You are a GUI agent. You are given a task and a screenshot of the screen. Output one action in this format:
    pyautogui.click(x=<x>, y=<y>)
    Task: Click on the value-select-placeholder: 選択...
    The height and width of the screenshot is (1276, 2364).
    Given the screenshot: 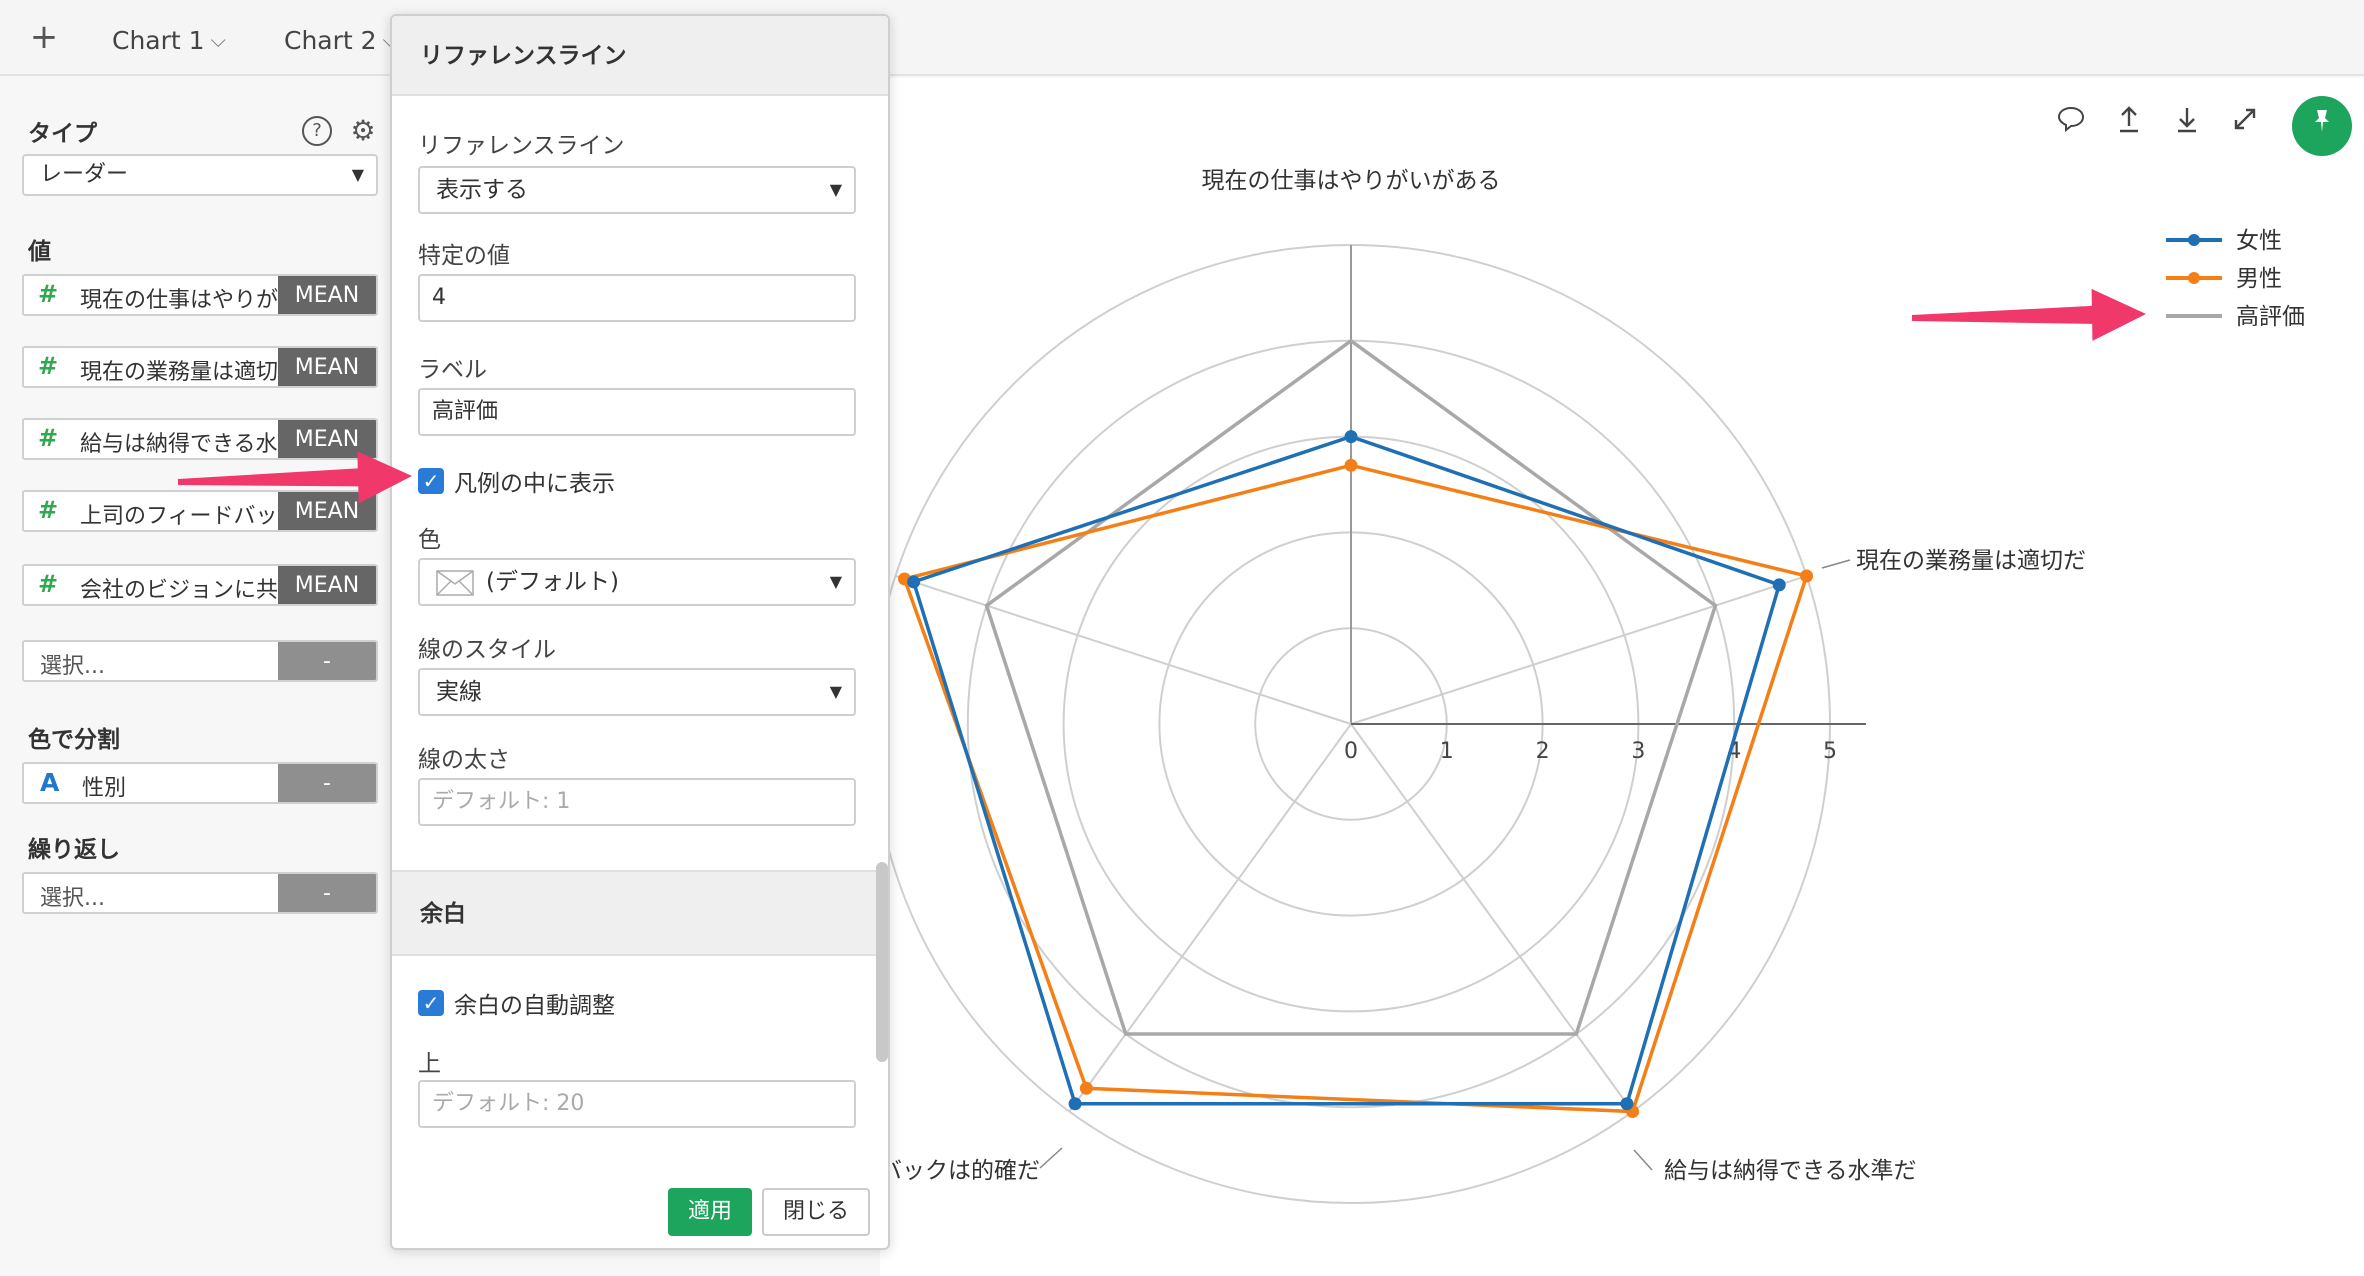 What is the action you would take?
    pyautogui.click(x=72, y=666)
    